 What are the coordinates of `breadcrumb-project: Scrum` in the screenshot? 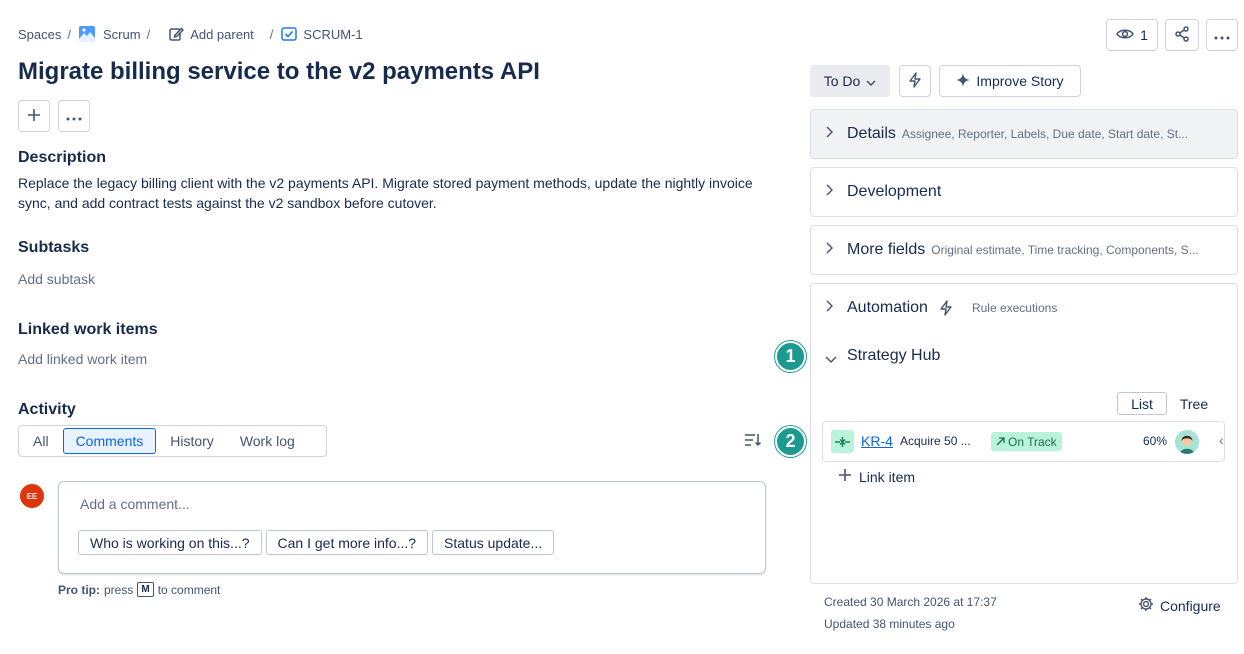 It's located at (110, 34).